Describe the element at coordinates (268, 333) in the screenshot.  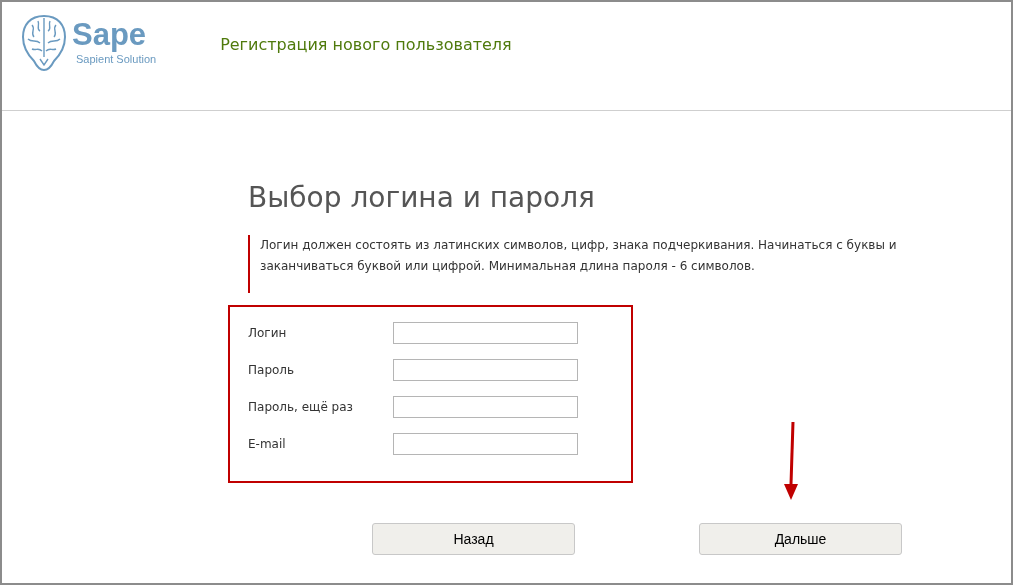
I see `field-label: Логин` at that location.